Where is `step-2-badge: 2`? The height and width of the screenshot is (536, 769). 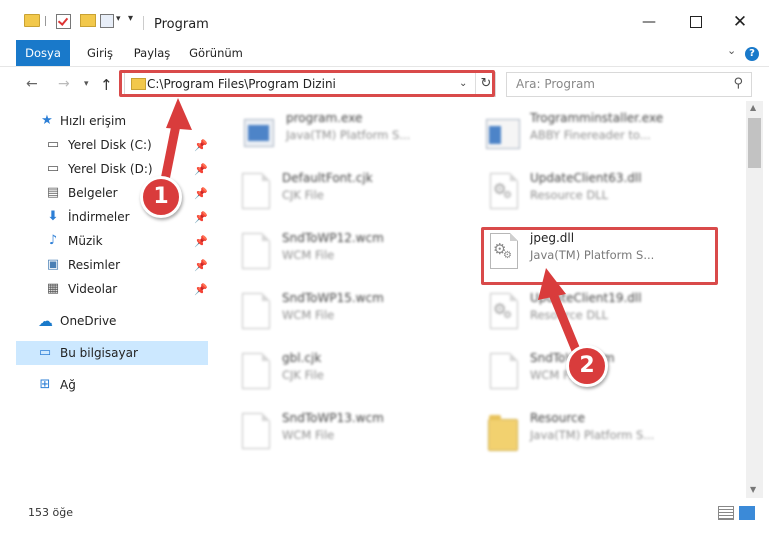 step-2-badge: 2 is located at coordinates (587, 366).